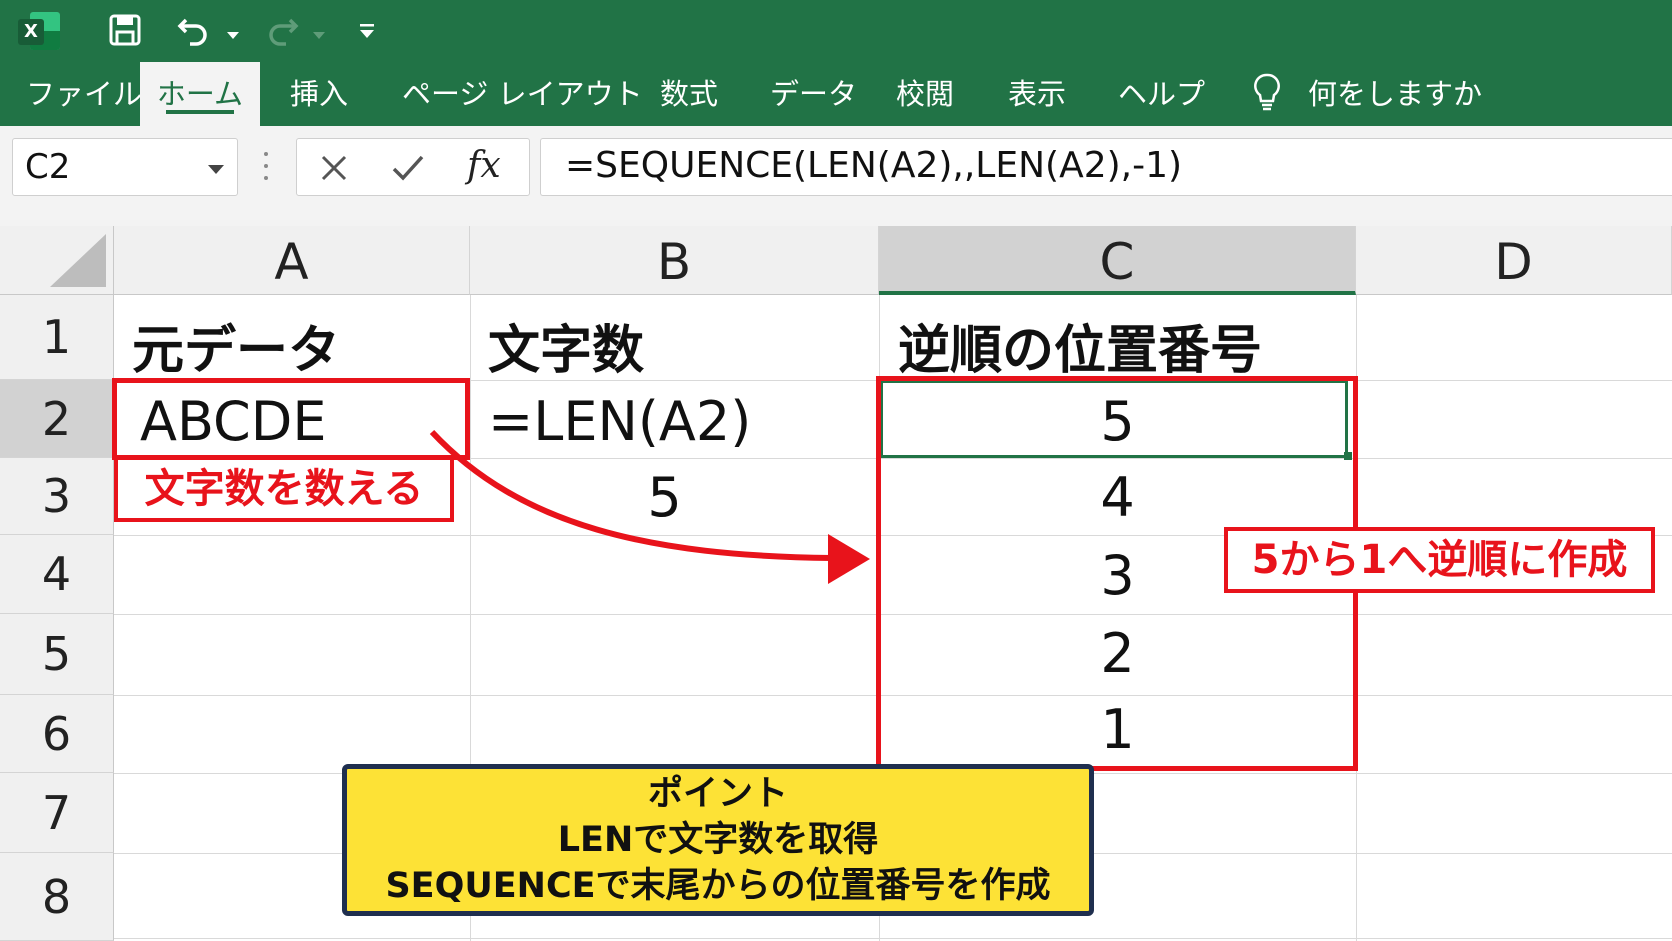 Image resolution: width=1672 pixels, height=941 pixels. What do you see at coordinates (1395, 94) in the screenshot?
I see `tell-me-search: 何をしますか` at bounding box center [1395, 94].